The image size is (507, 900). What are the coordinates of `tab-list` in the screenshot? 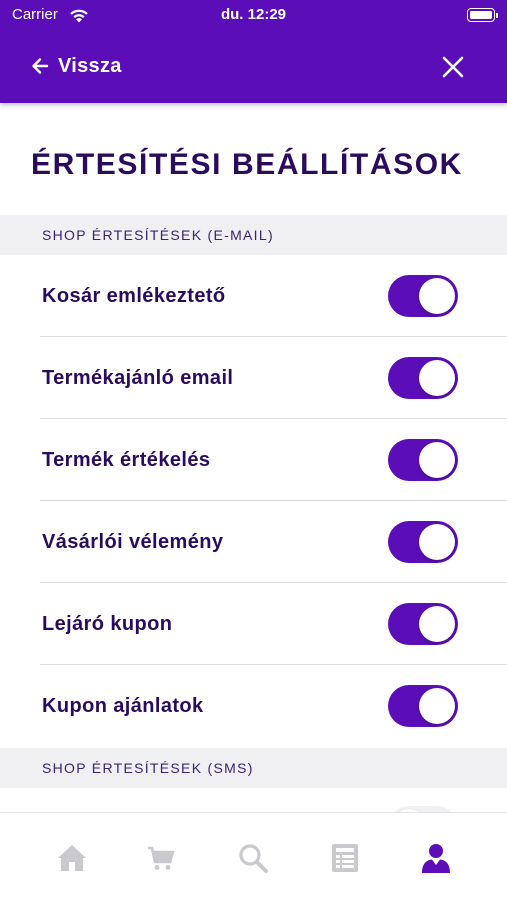 It's located at (345, 858).